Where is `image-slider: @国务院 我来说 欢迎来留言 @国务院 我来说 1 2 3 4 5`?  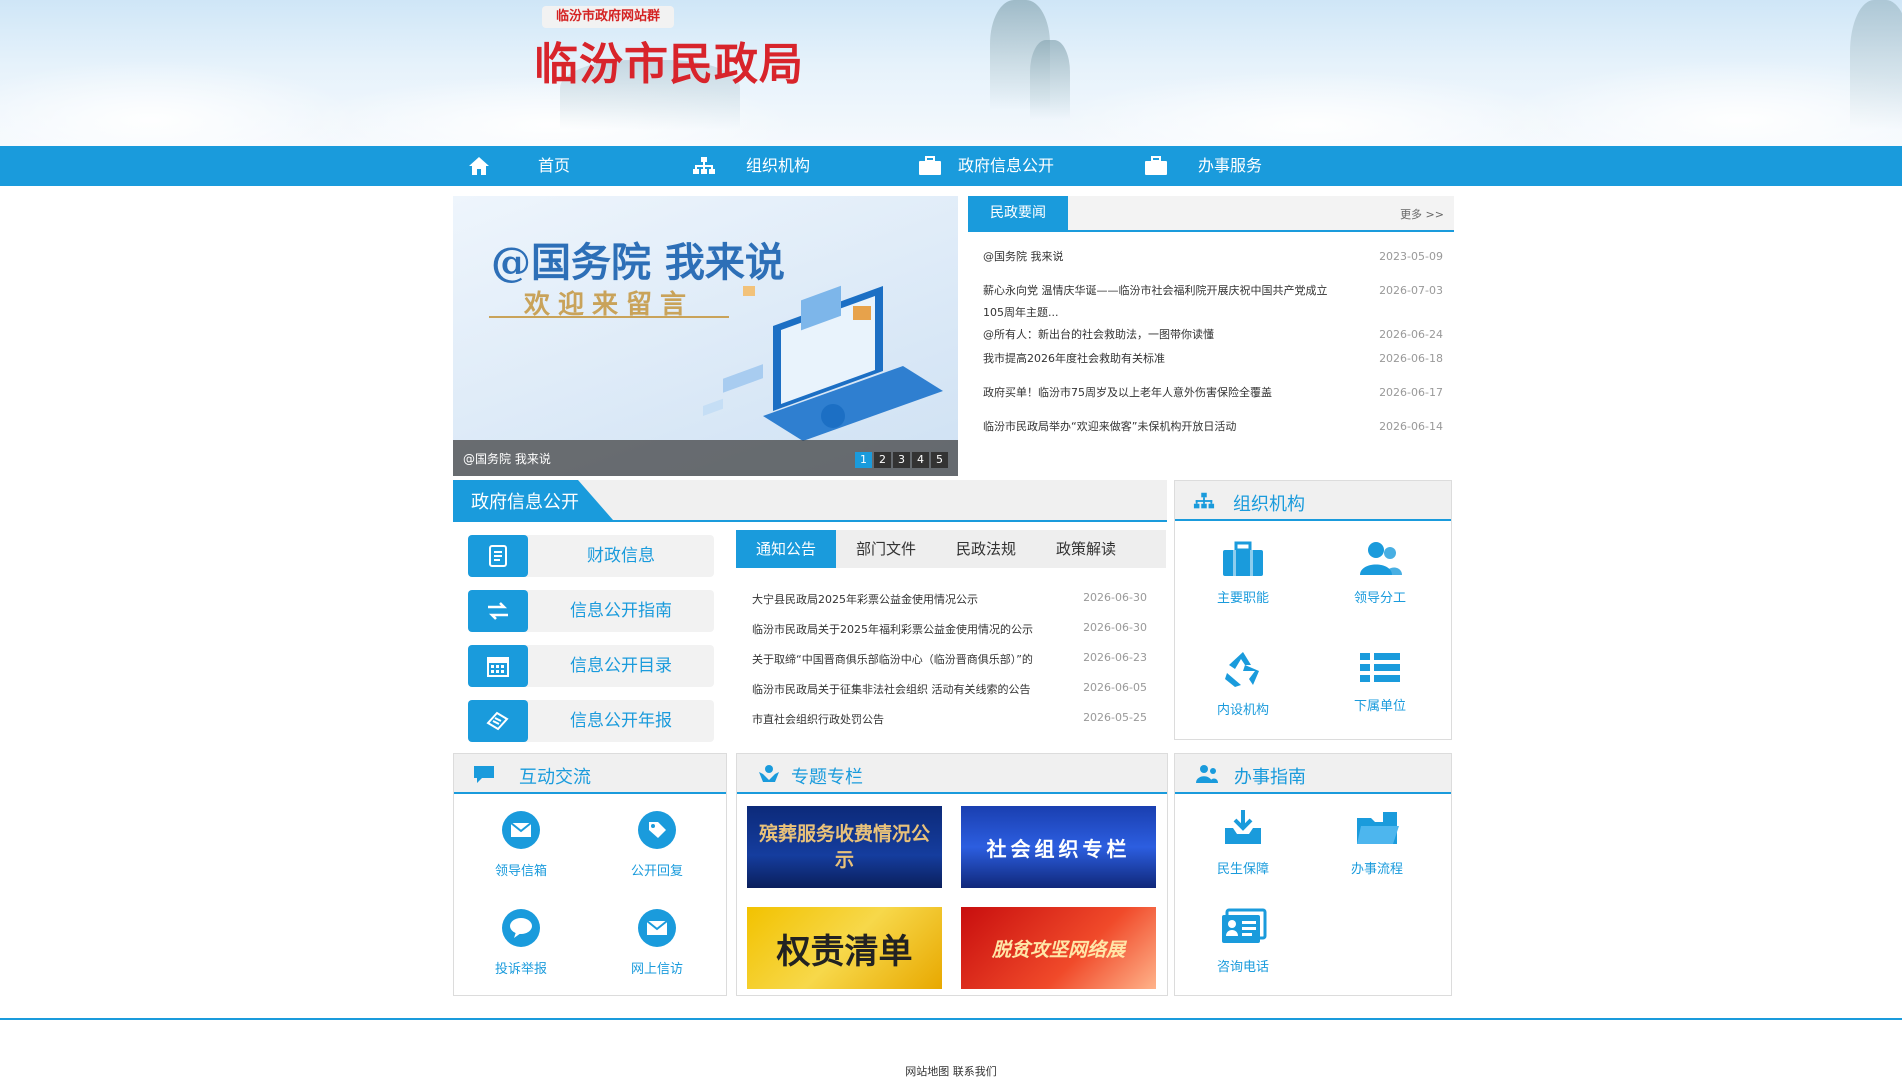
image-slider: @国务院 我来说 欢迎来留言 @国务院 我来说 1 2 3 4 5 is located at coordinates (705, 336).